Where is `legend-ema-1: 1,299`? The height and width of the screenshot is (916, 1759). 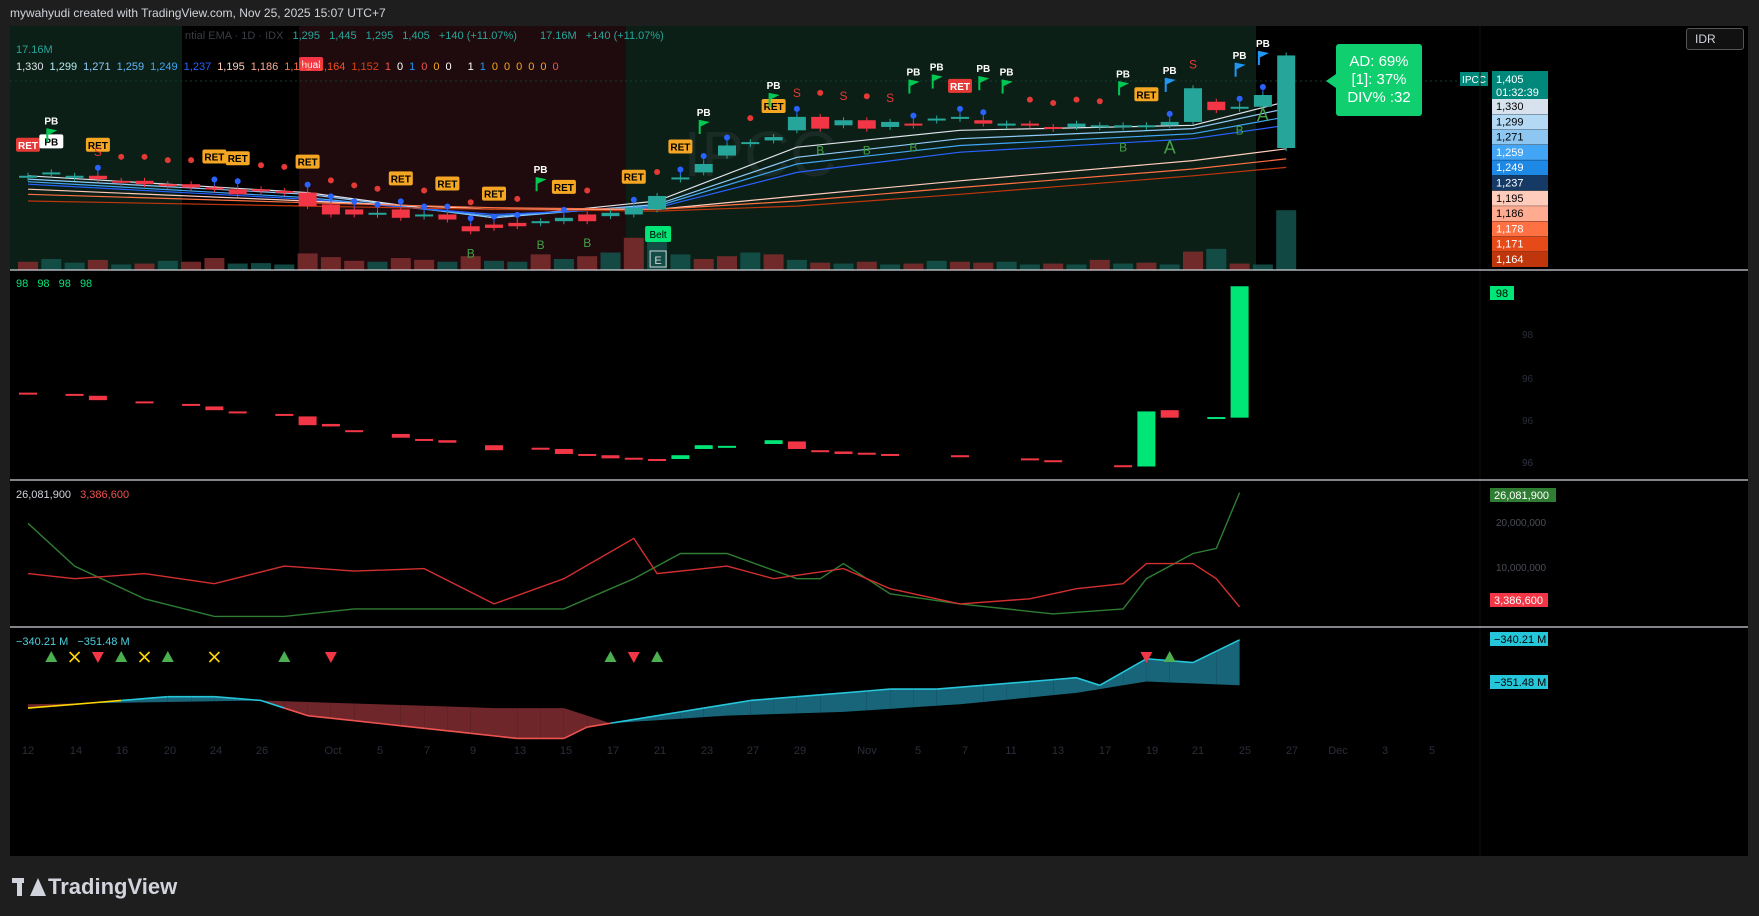
legend-ema-1: 1,299 is located at coordinates (63, 67).